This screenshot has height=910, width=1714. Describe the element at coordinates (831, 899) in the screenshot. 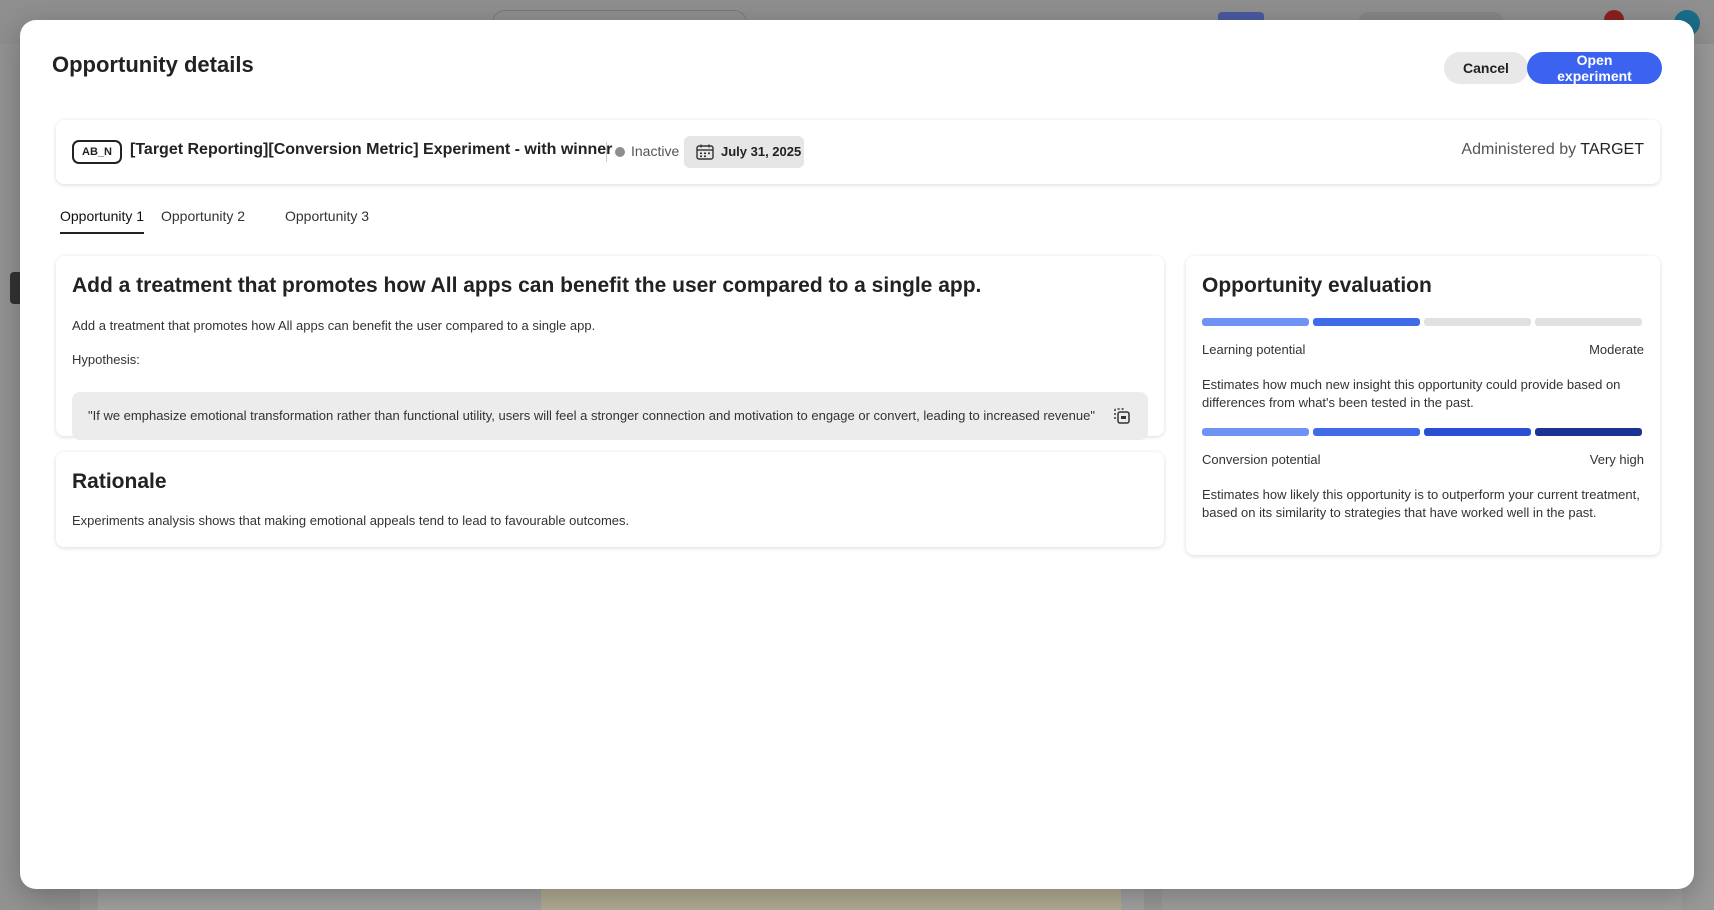

I see `background-document` at that location.